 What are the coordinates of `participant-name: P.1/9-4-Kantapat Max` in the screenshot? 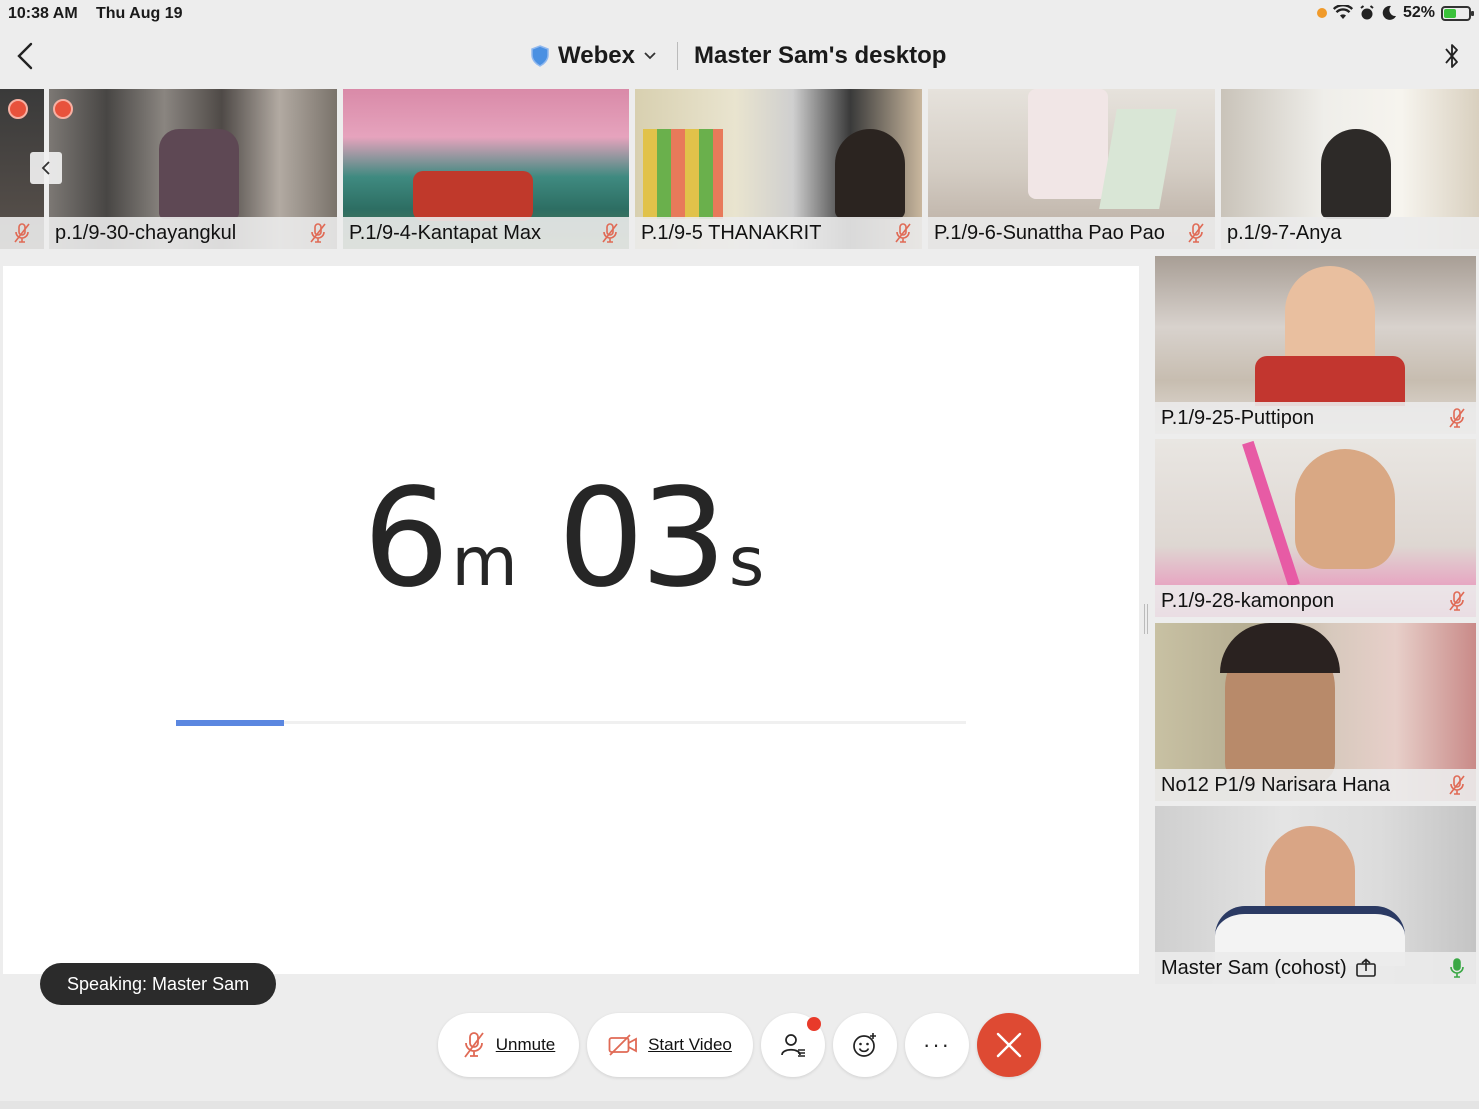 It's located at (445, 232).